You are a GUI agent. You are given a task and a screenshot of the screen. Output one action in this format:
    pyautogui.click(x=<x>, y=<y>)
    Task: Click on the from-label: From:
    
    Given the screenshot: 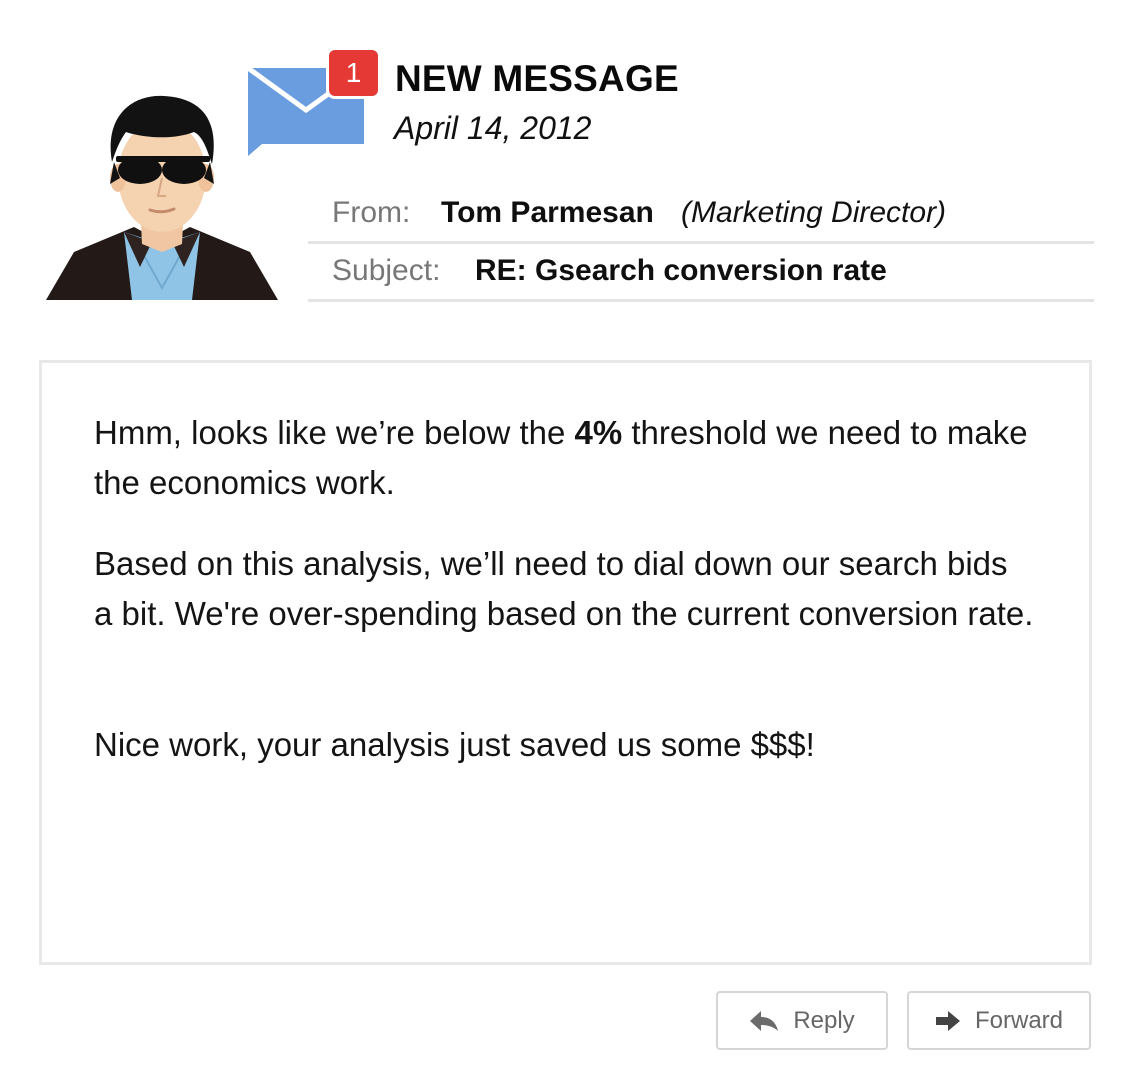 What is the action you would take?
    pyautogui.click(x=371, y=212)
    